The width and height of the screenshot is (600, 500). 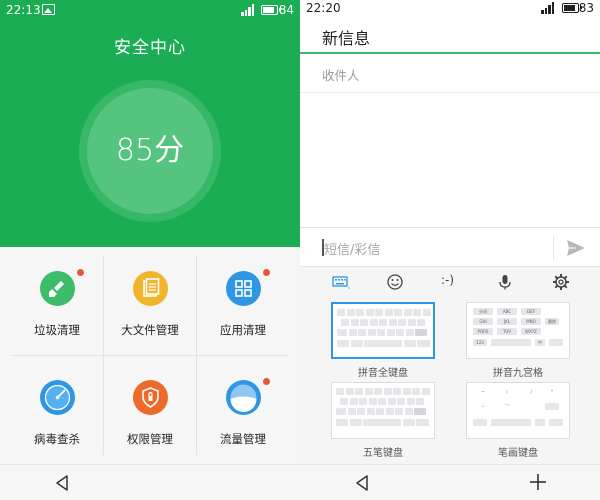 I want to click on conversation-area, so click(x=450, y=160).